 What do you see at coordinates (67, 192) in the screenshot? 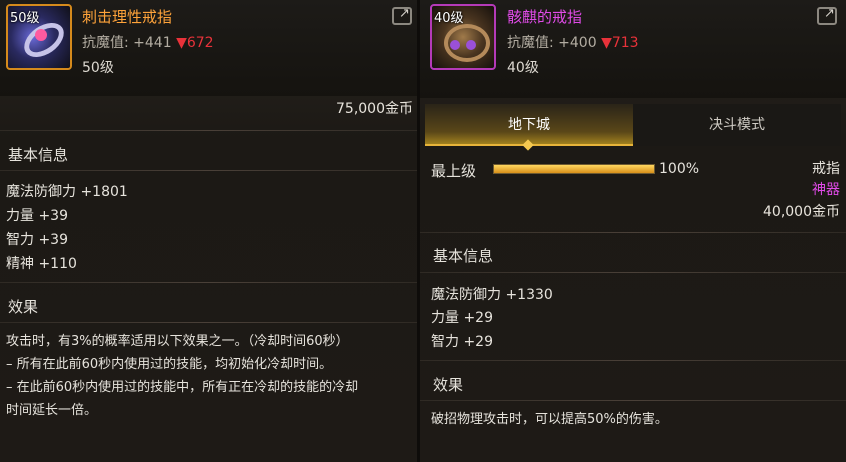
I see `attribute-line: 魔法防御力 +1801` at bounding box center [67, 192].